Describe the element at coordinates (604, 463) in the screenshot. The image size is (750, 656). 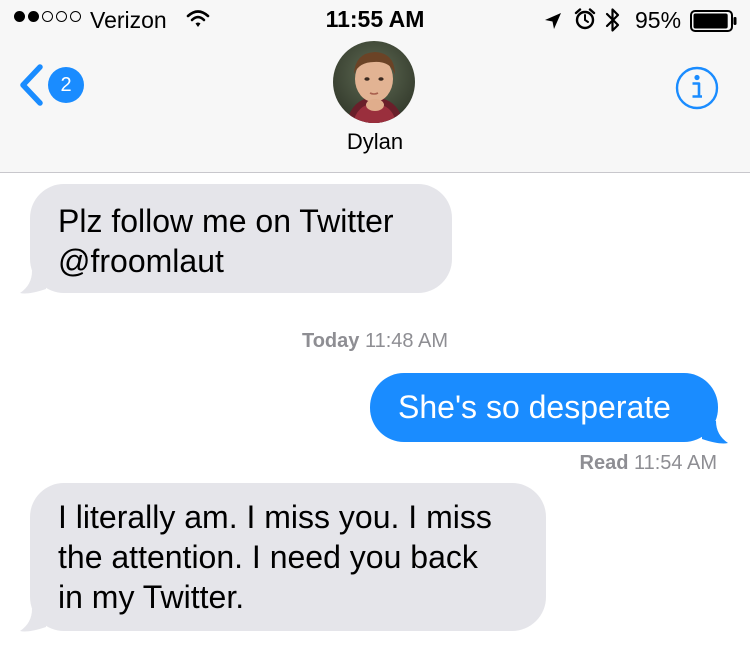
I see `read-label: Read` at that location.